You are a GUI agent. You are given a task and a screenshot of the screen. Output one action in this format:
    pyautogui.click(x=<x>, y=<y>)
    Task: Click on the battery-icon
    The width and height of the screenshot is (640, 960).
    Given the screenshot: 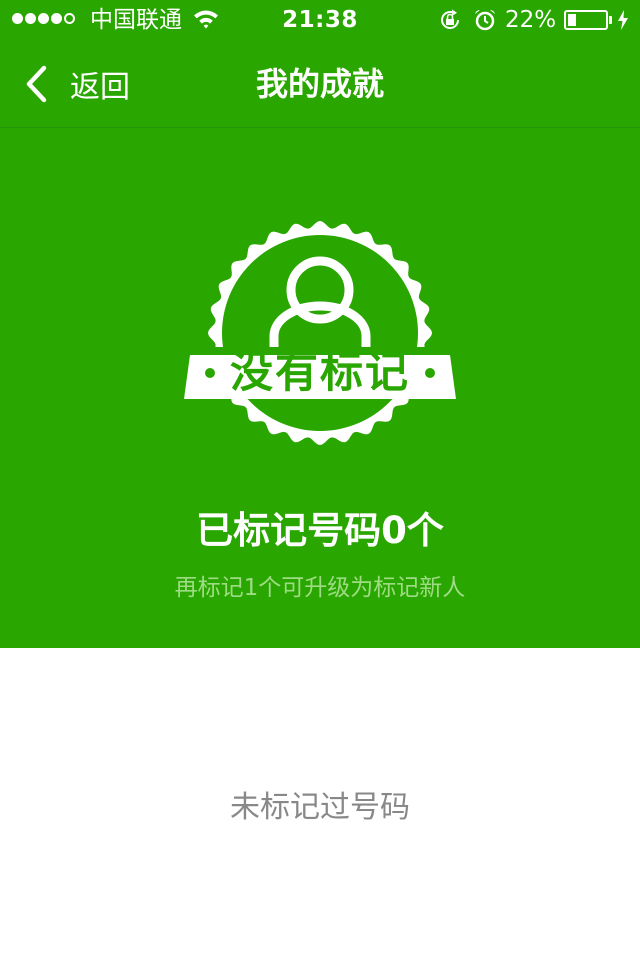 What is the action you would take?
    pyautogui.click(x=586, y=20)
    